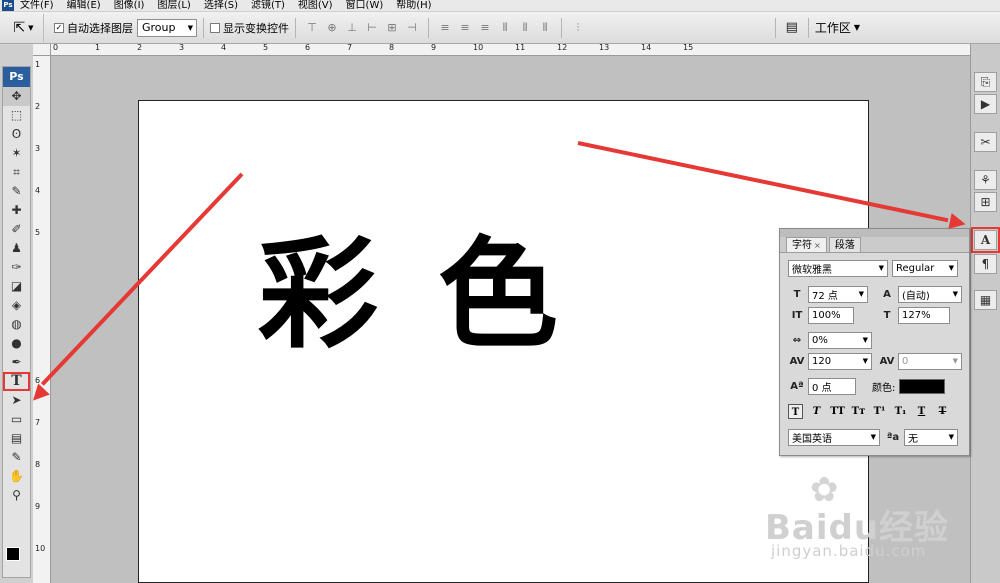  Describe the element at coordinates (16, 210) in the screenshot. I see `healing-brush-tool: ✚` at that location.